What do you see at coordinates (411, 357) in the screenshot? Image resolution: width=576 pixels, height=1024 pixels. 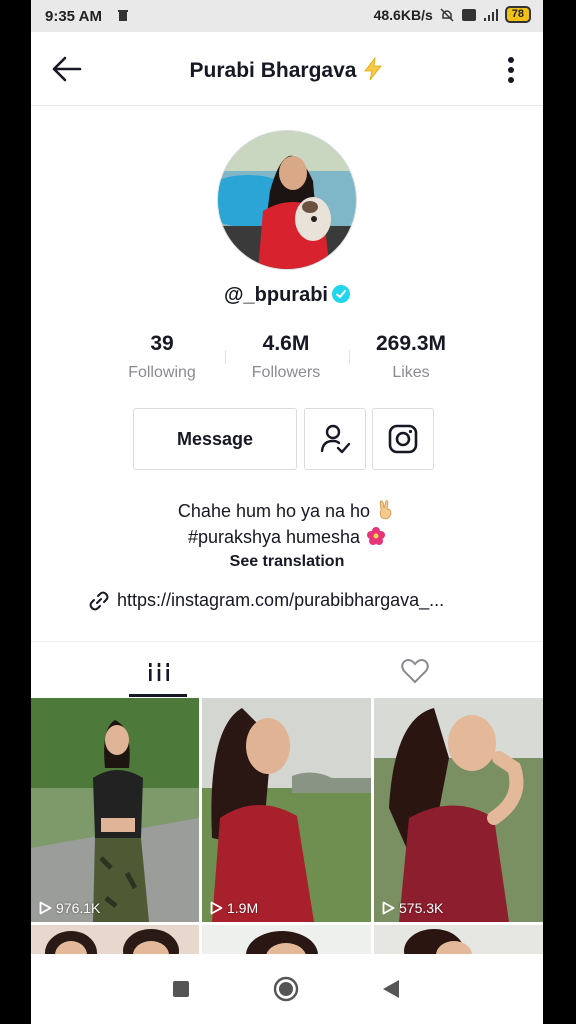 I see `stat-likes: 269.3M Likes` at bounding box center [411, 357].